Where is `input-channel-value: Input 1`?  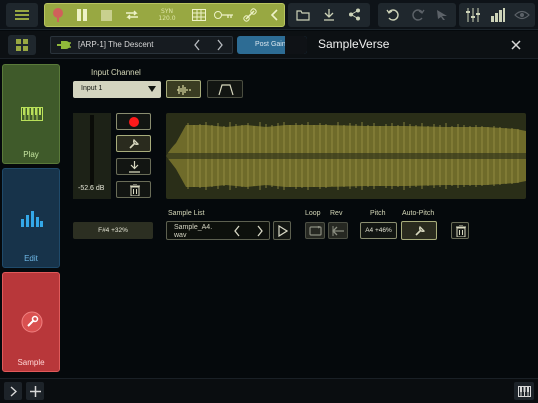 input-channel-value: Input 1 is located at coordinates (92, 88).